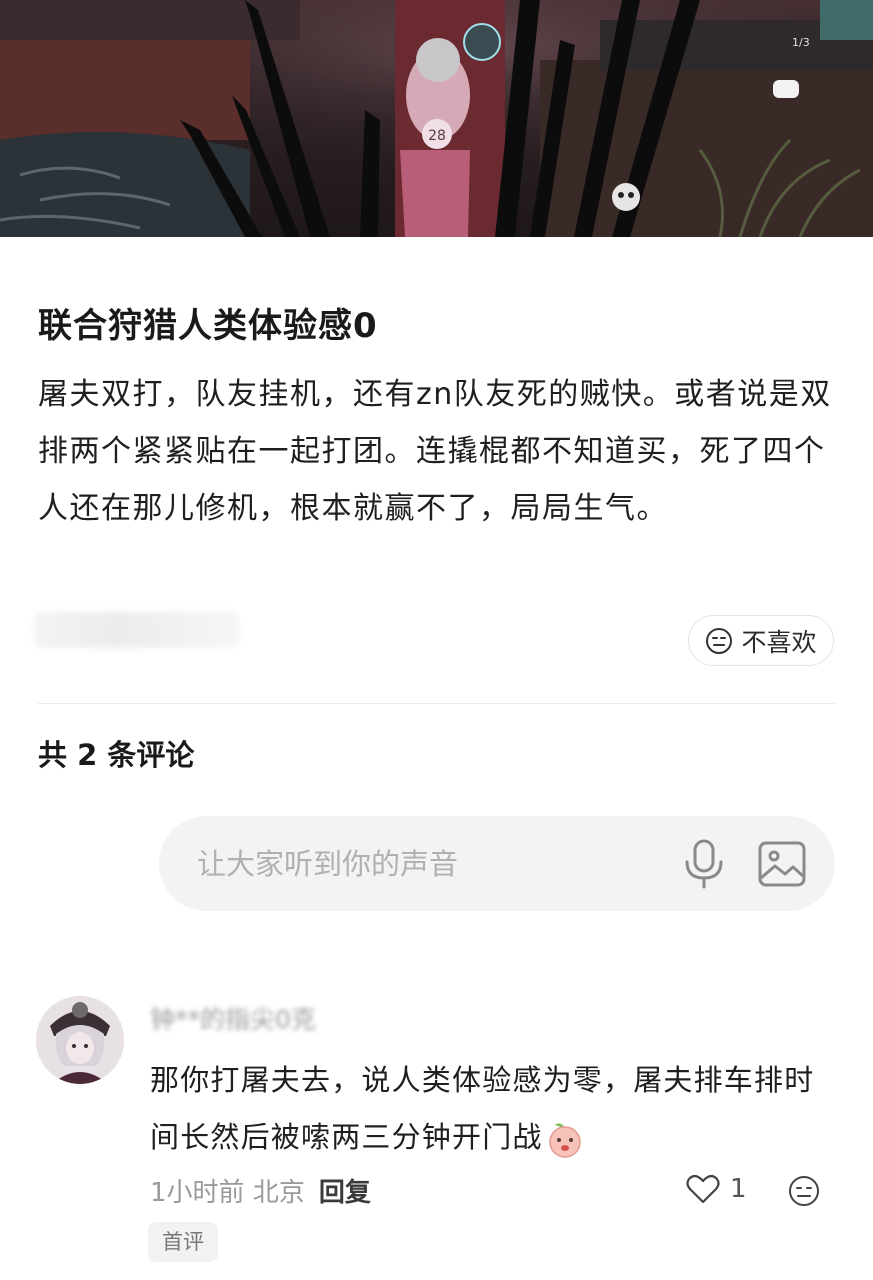 The height and width of the screenshot is (1280, 873). What do you see at coordinates (278, 1193) in the screenshot?
I see `comment-location: 北京` at bounding box center [278, 1193].